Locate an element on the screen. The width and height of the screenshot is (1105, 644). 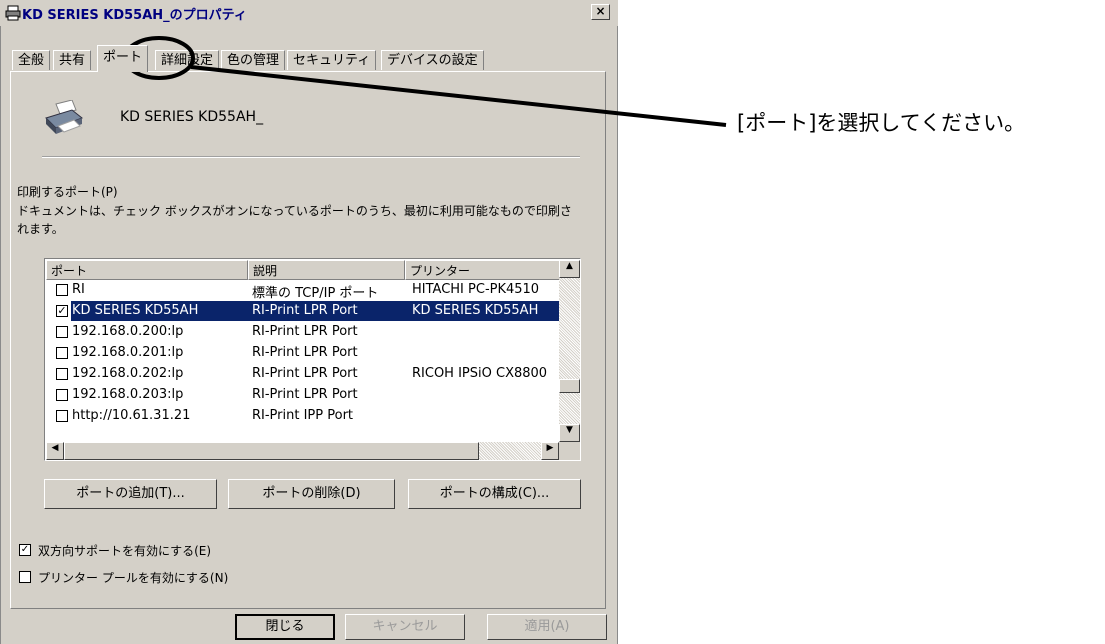
ports-label: 印刷するポート(P) is located at coordinates (67, 192).